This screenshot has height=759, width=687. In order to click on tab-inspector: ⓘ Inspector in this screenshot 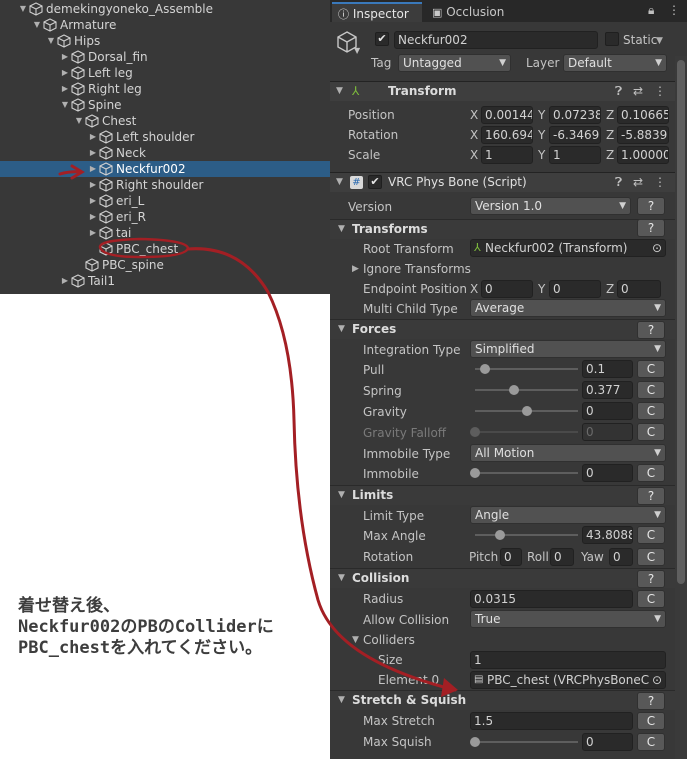, I will do `click(377, 12)`.